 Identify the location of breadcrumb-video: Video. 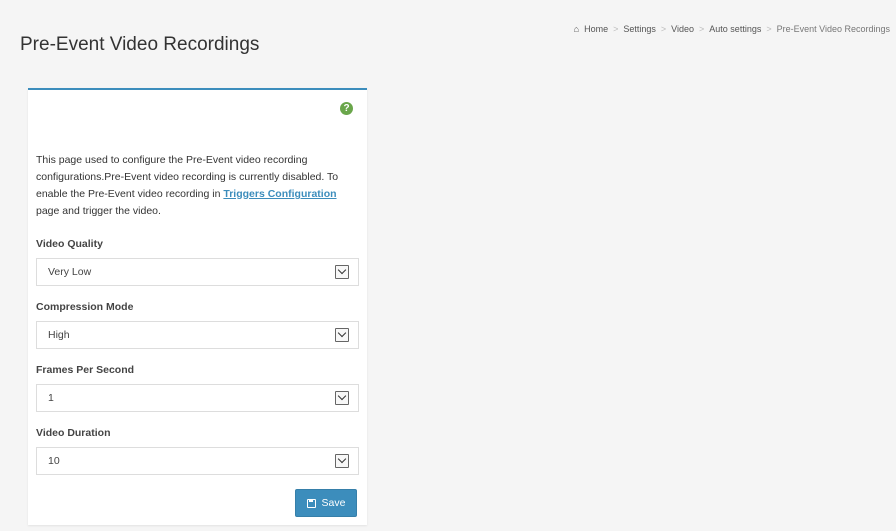
(682, 29).